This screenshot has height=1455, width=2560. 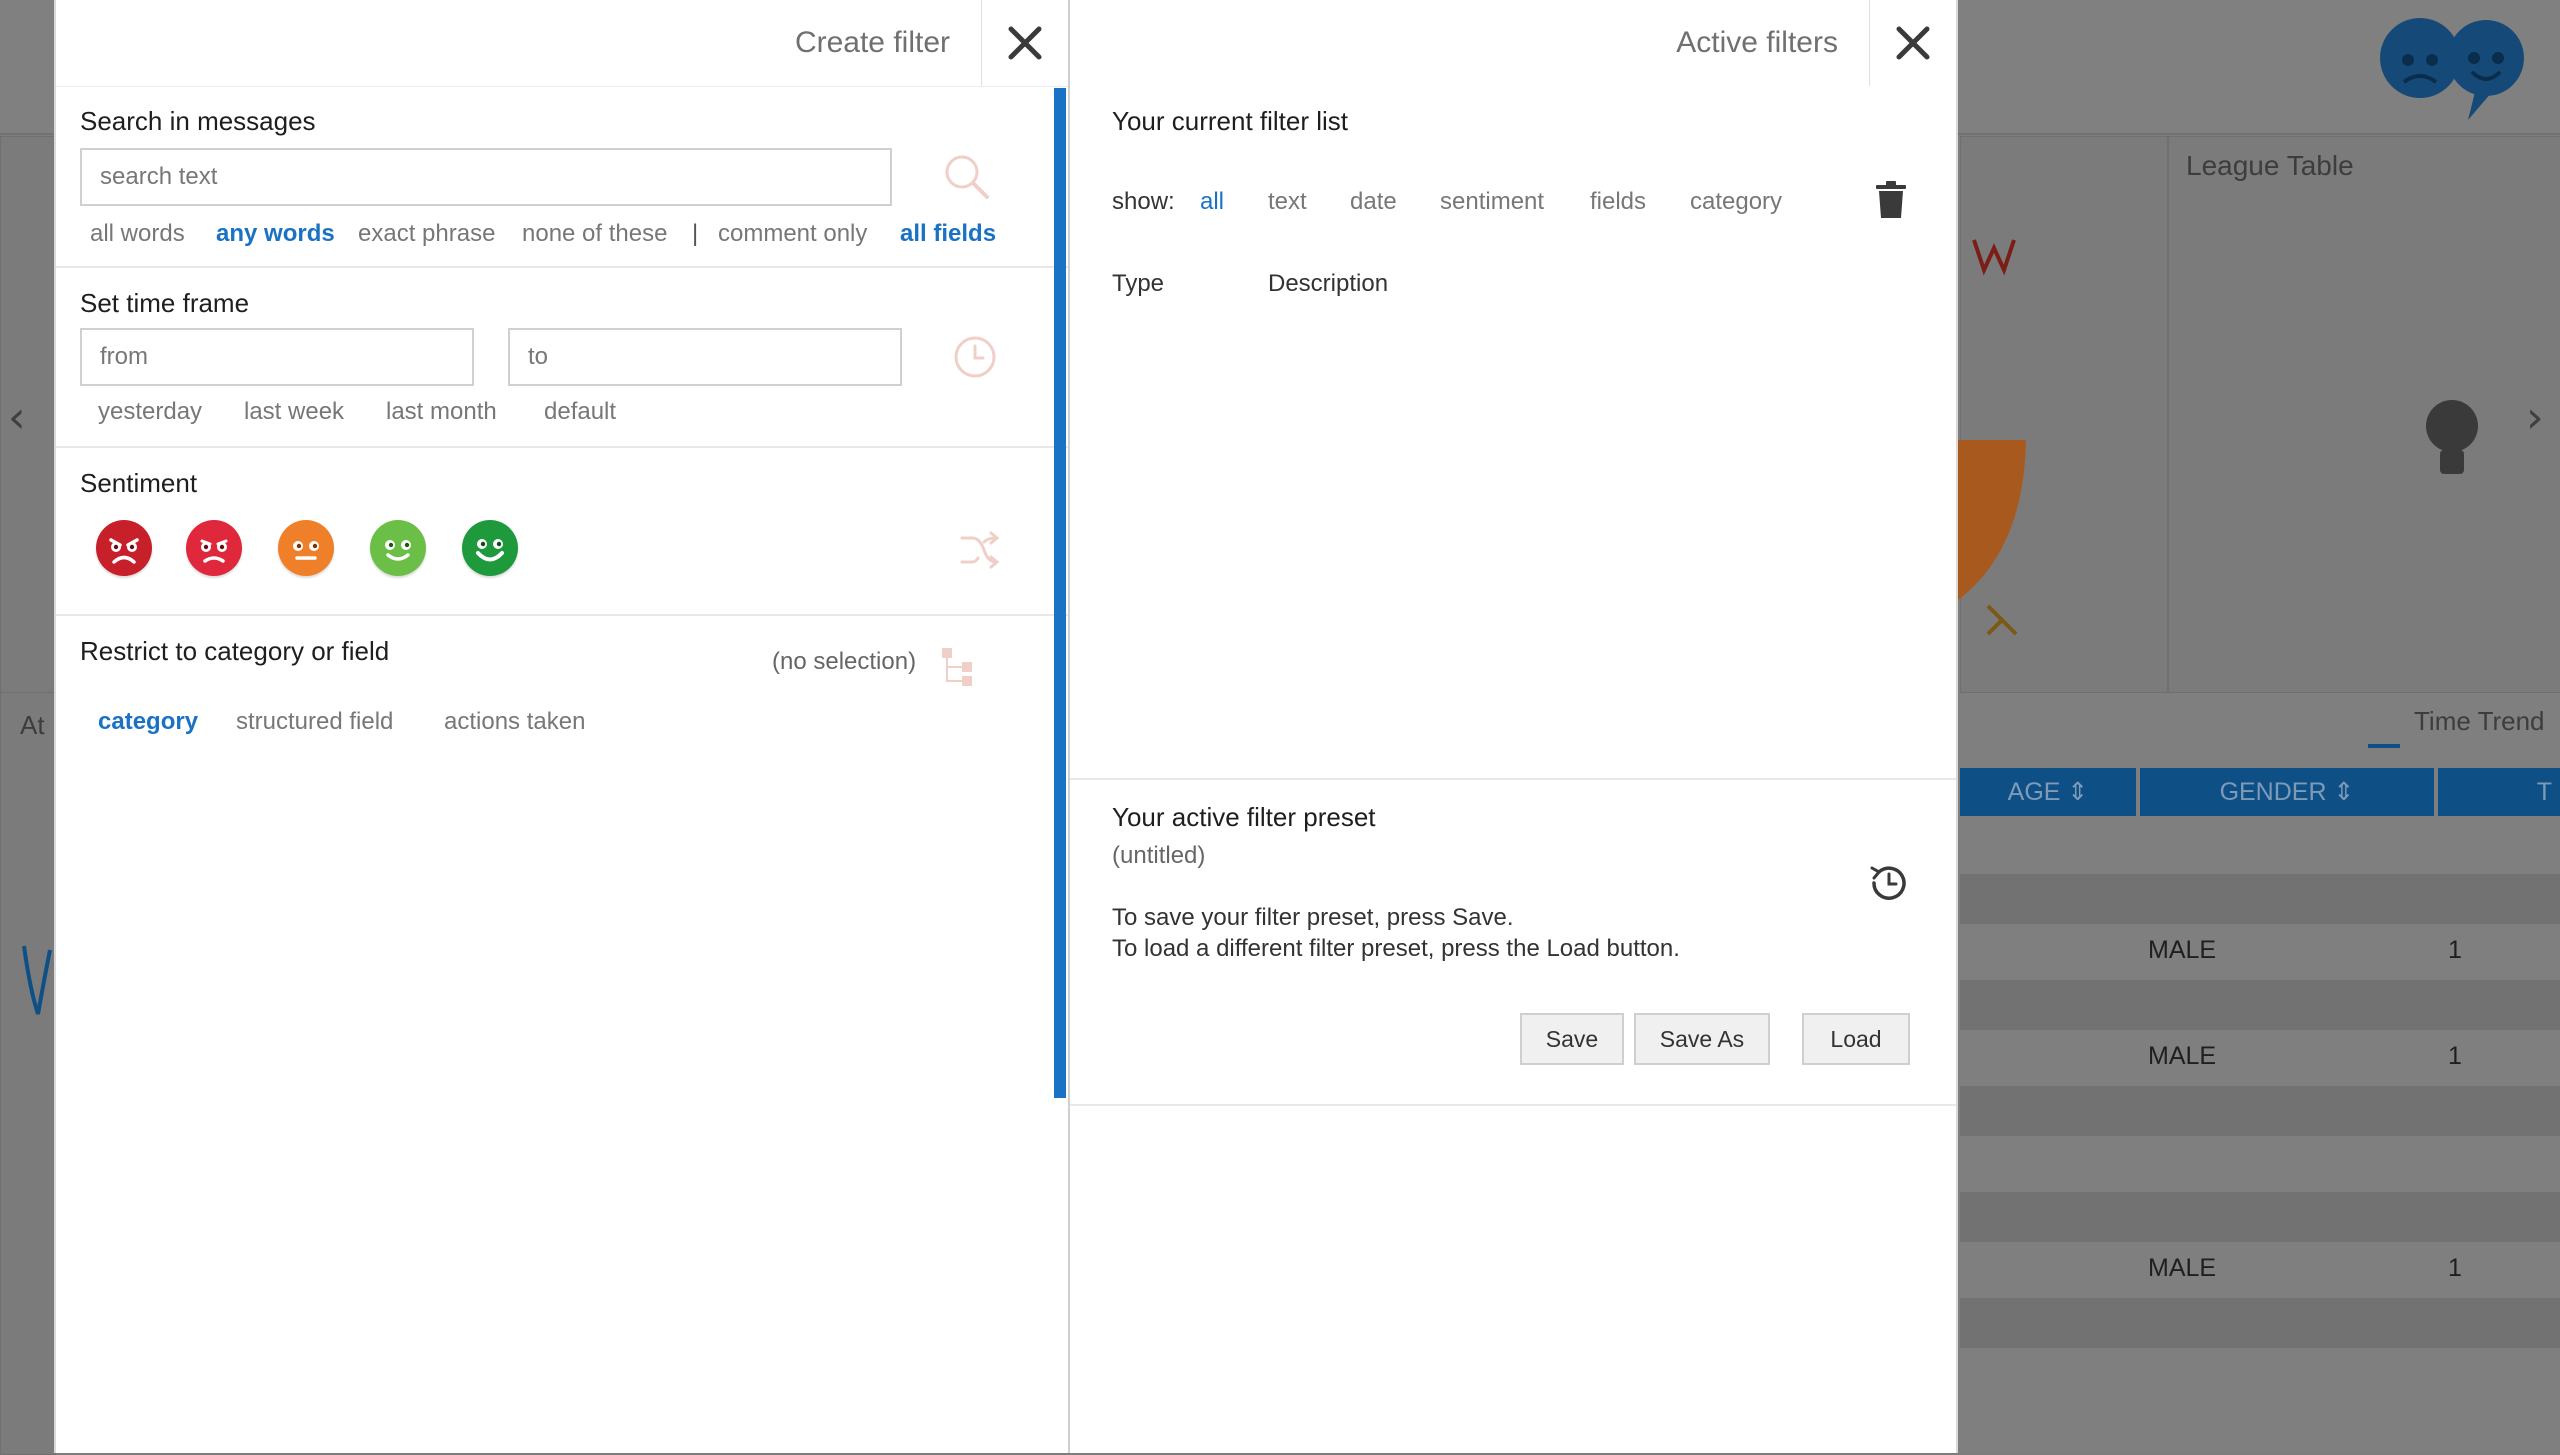 I want to click on sentiment-title: Sentiment, so click(x=139, y=483).